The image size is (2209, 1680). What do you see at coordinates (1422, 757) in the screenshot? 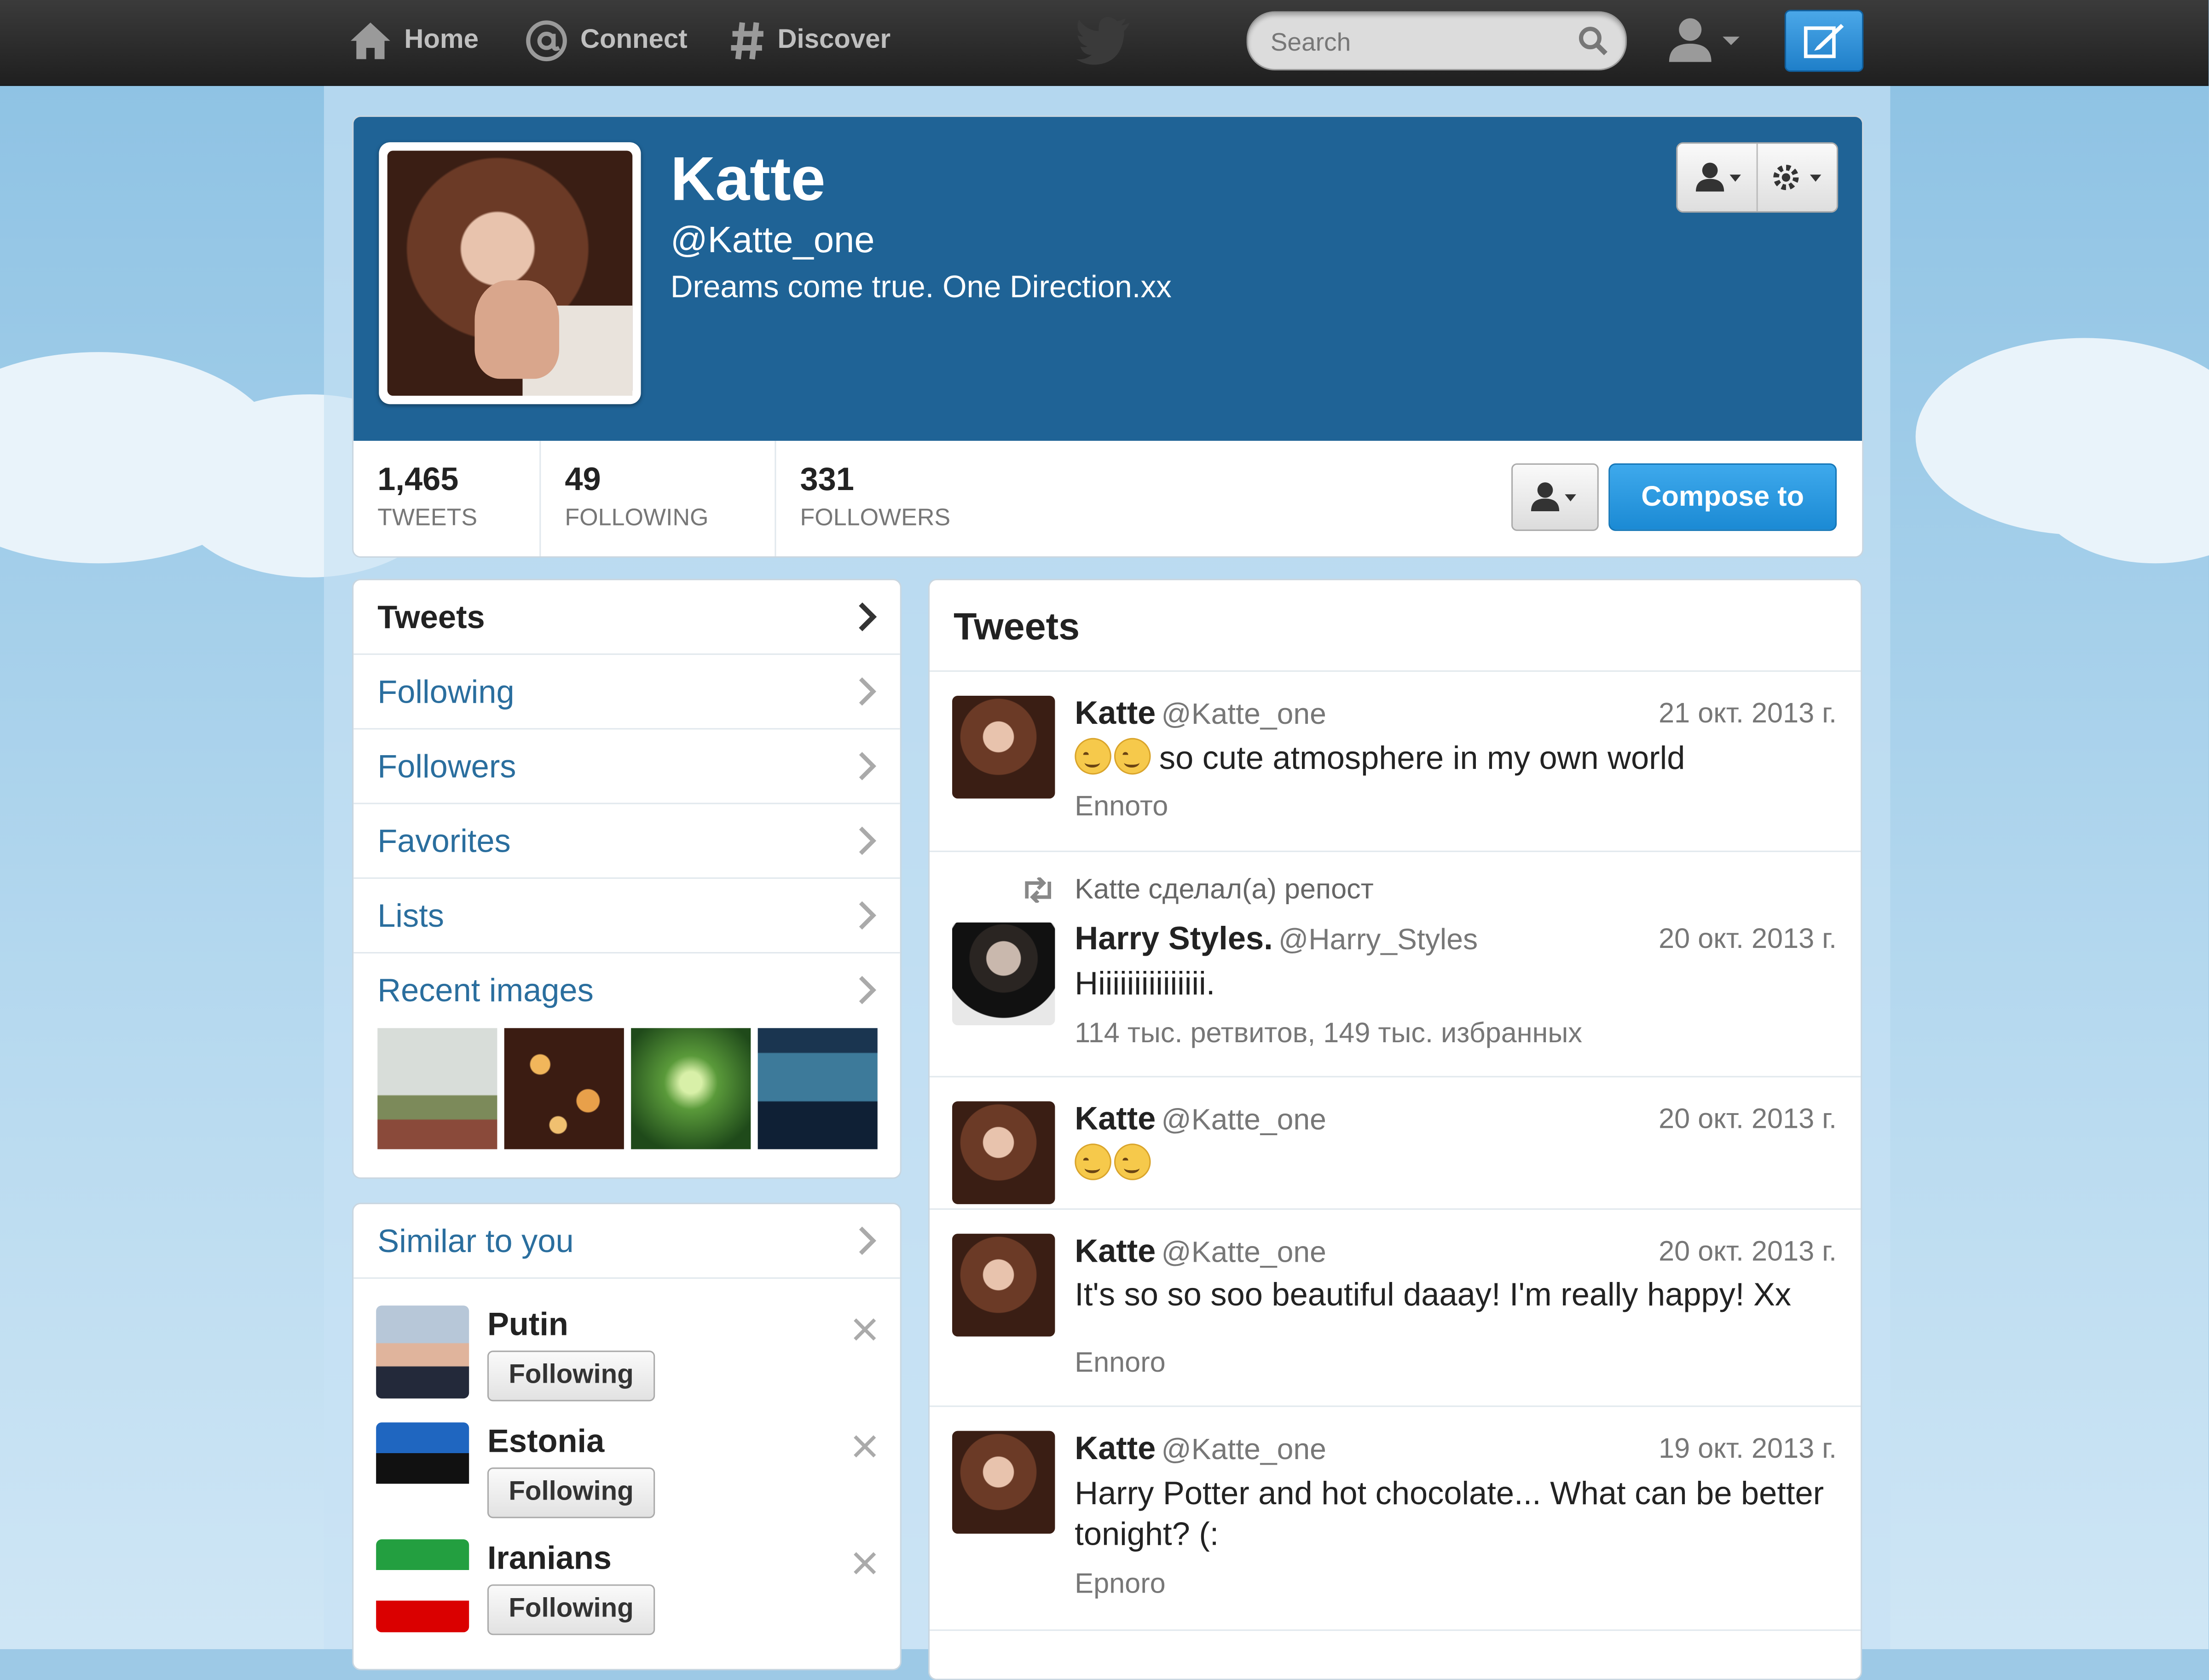
I see `tweet-text: so cute atmosphere in my own world` at bounding box center [1422, 757].